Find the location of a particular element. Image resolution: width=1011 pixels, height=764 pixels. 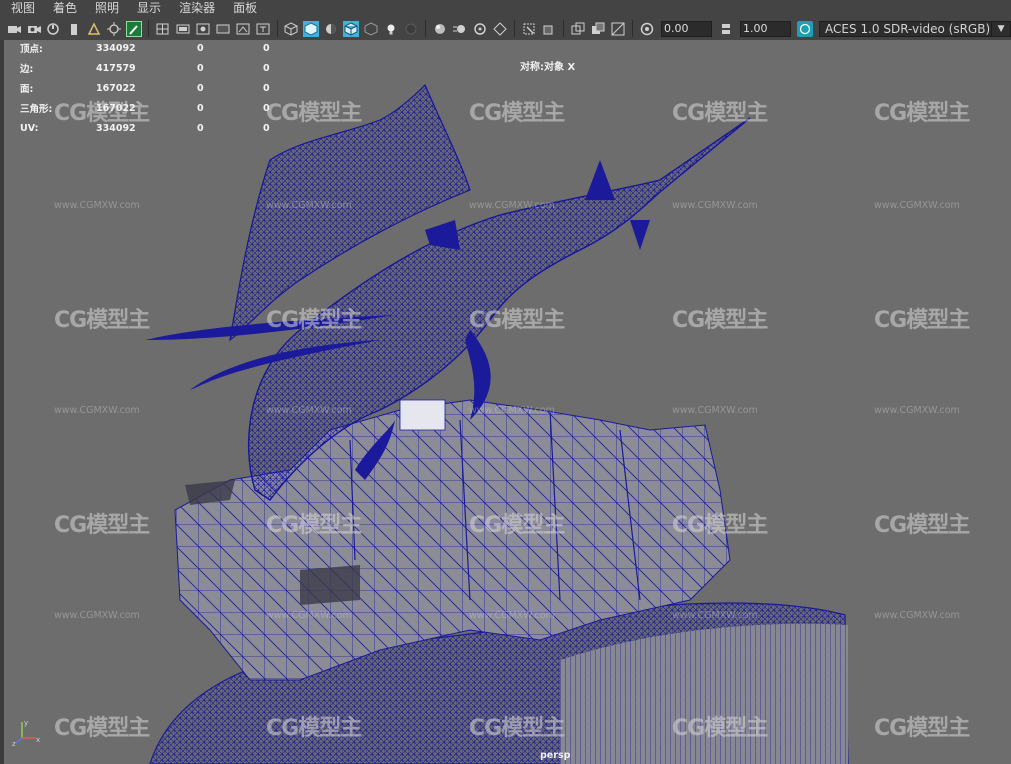

hud-row-vertices: 顶点: 334092 0 0 is located at coordinates (161, 49).